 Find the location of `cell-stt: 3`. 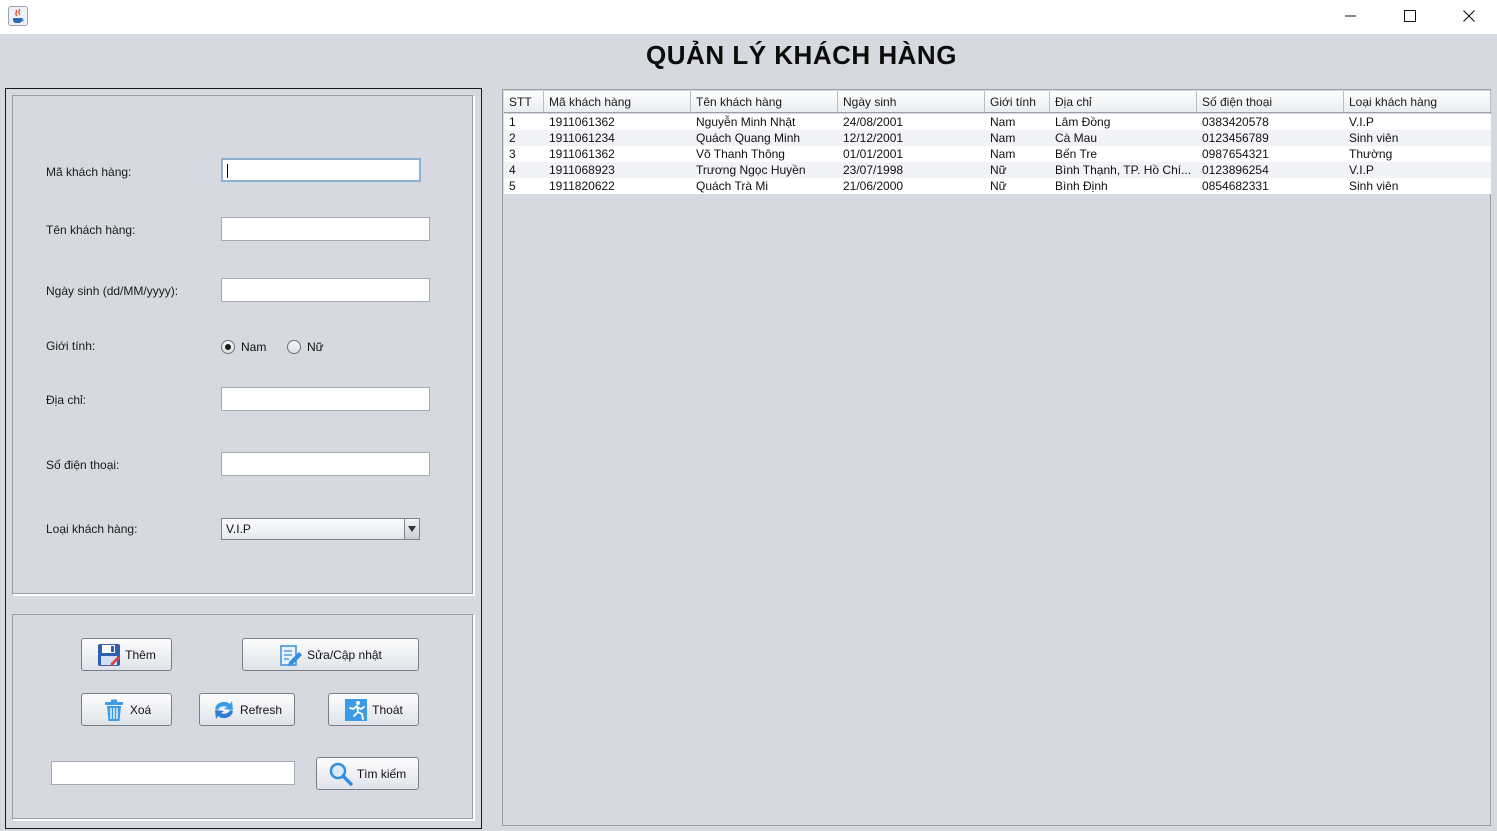

cell-stt: 3 is located at coordinates (512, 154).